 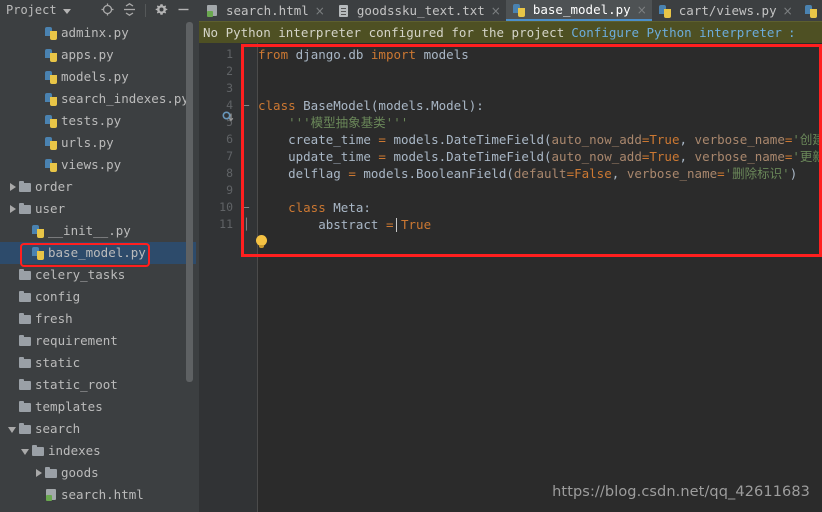 I want to click on code-fold-marker: │, so click(x=246, y=224).